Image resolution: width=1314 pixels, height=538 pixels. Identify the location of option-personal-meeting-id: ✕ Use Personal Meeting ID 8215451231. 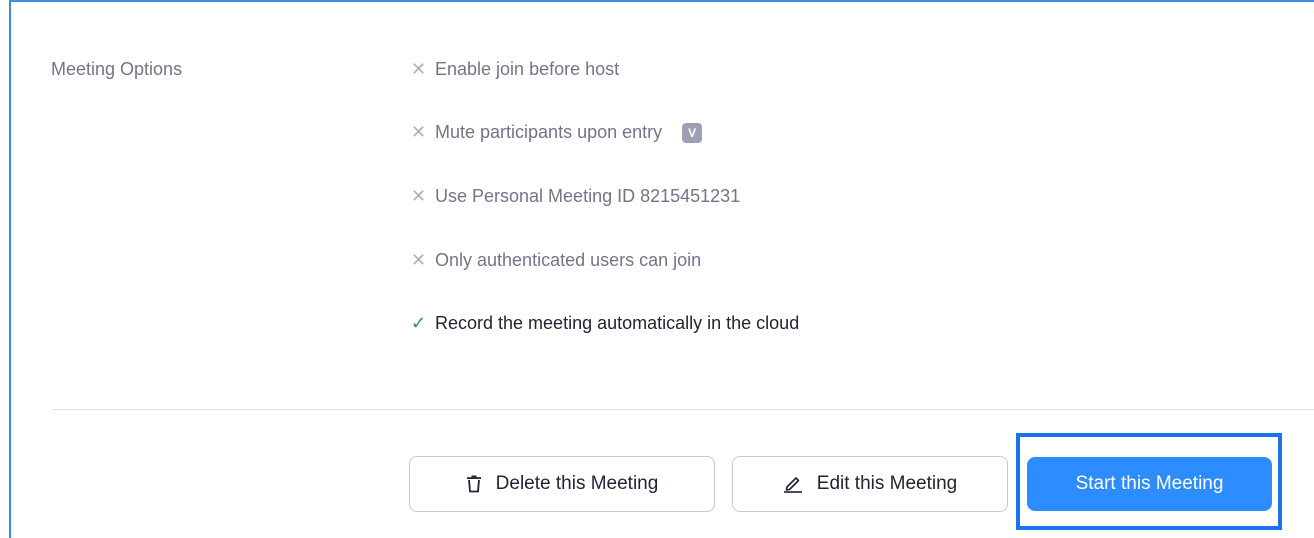
(575, 196).